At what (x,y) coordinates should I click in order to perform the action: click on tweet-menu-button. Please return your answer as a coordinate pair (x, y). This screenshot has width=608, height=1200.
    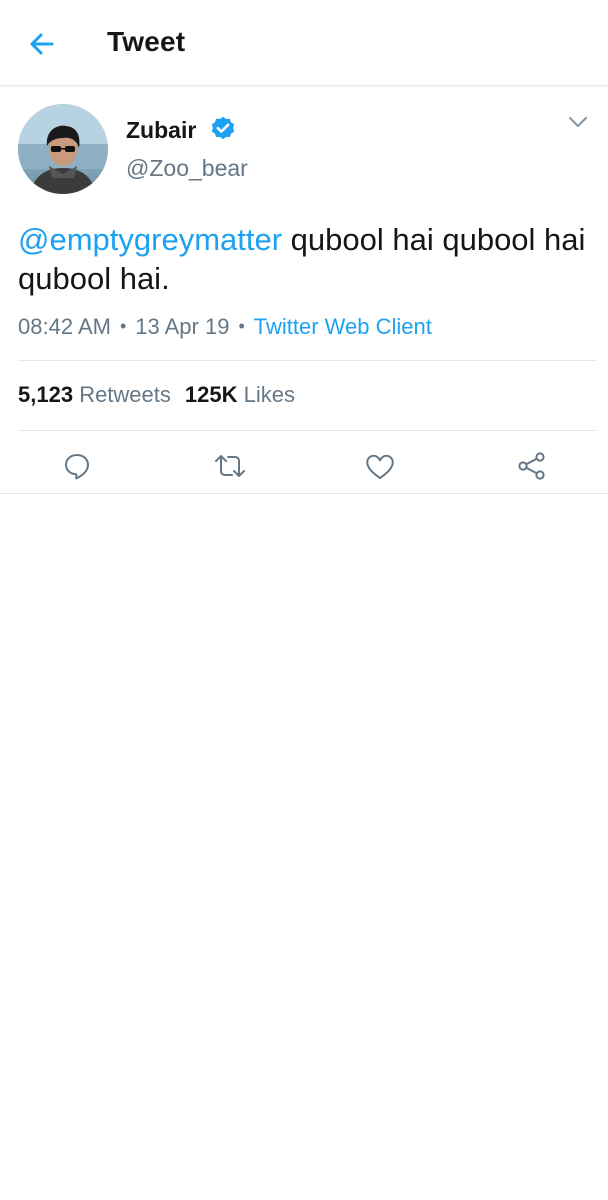
    Looking at the image, I should click on (578, 122).